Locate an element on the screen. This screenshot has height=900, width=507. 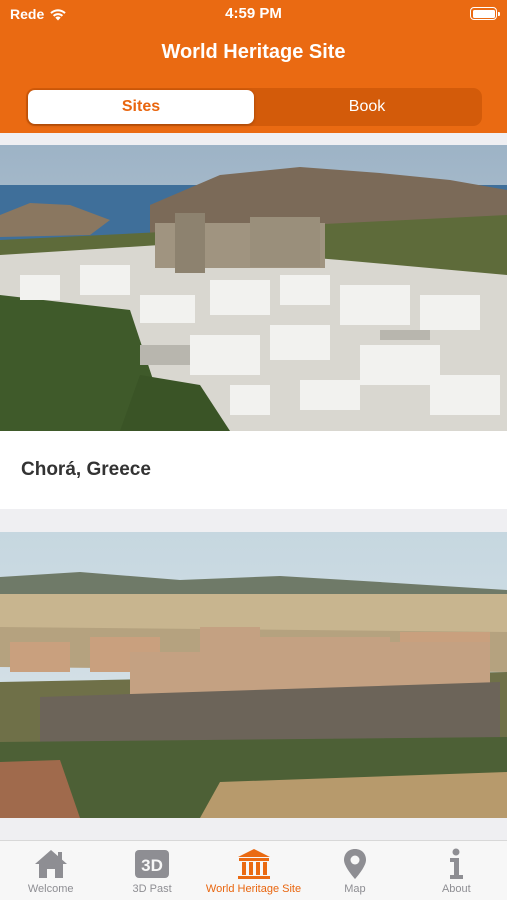
tab-about: About is located at coordinates (456, 870).